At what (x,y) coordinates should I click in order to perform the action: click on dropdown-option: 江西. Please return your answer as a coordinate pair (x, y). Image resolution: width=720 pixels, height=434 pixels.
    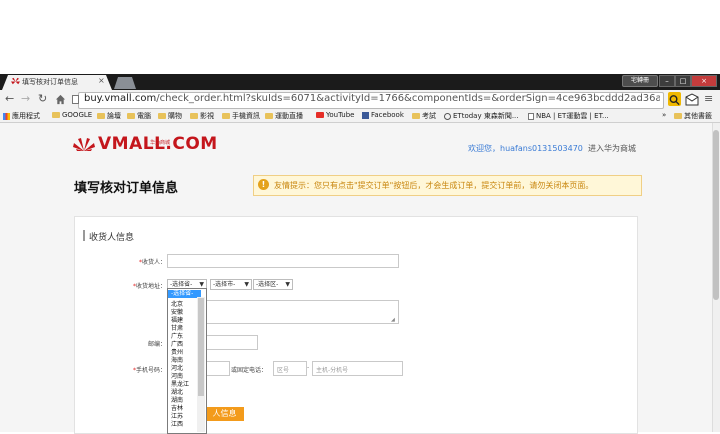
    Looking at the image, I should click on (177, 423).